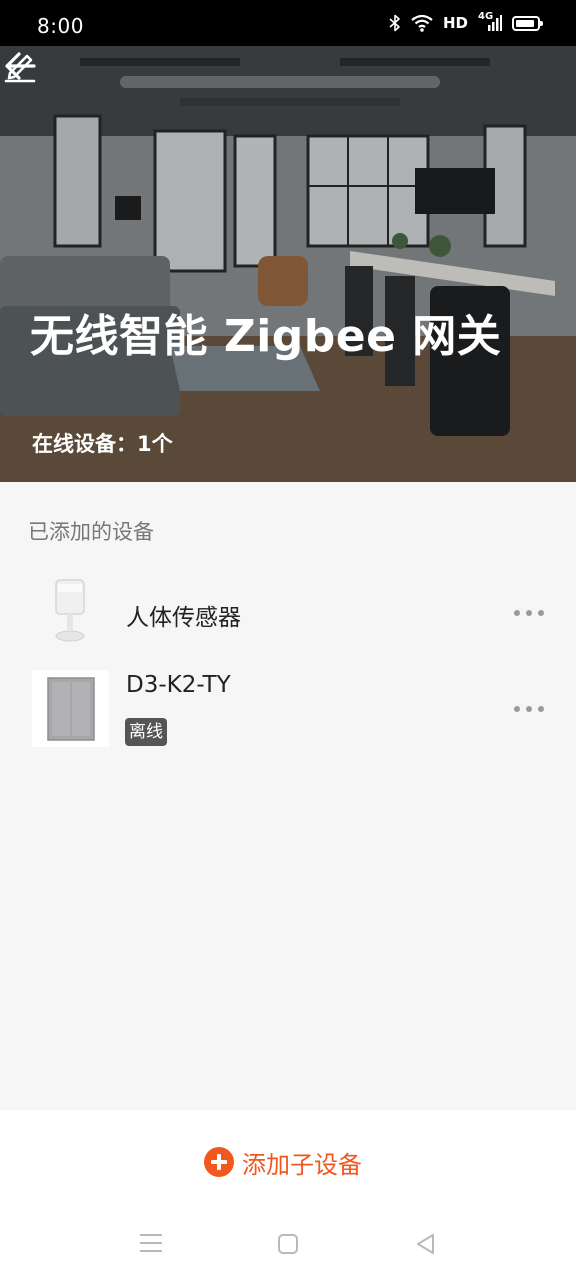  Describe the element at coordinates (266, 336) in the screenshot. I see `page-title: 无线智能 Zigbee 网关` at that location.